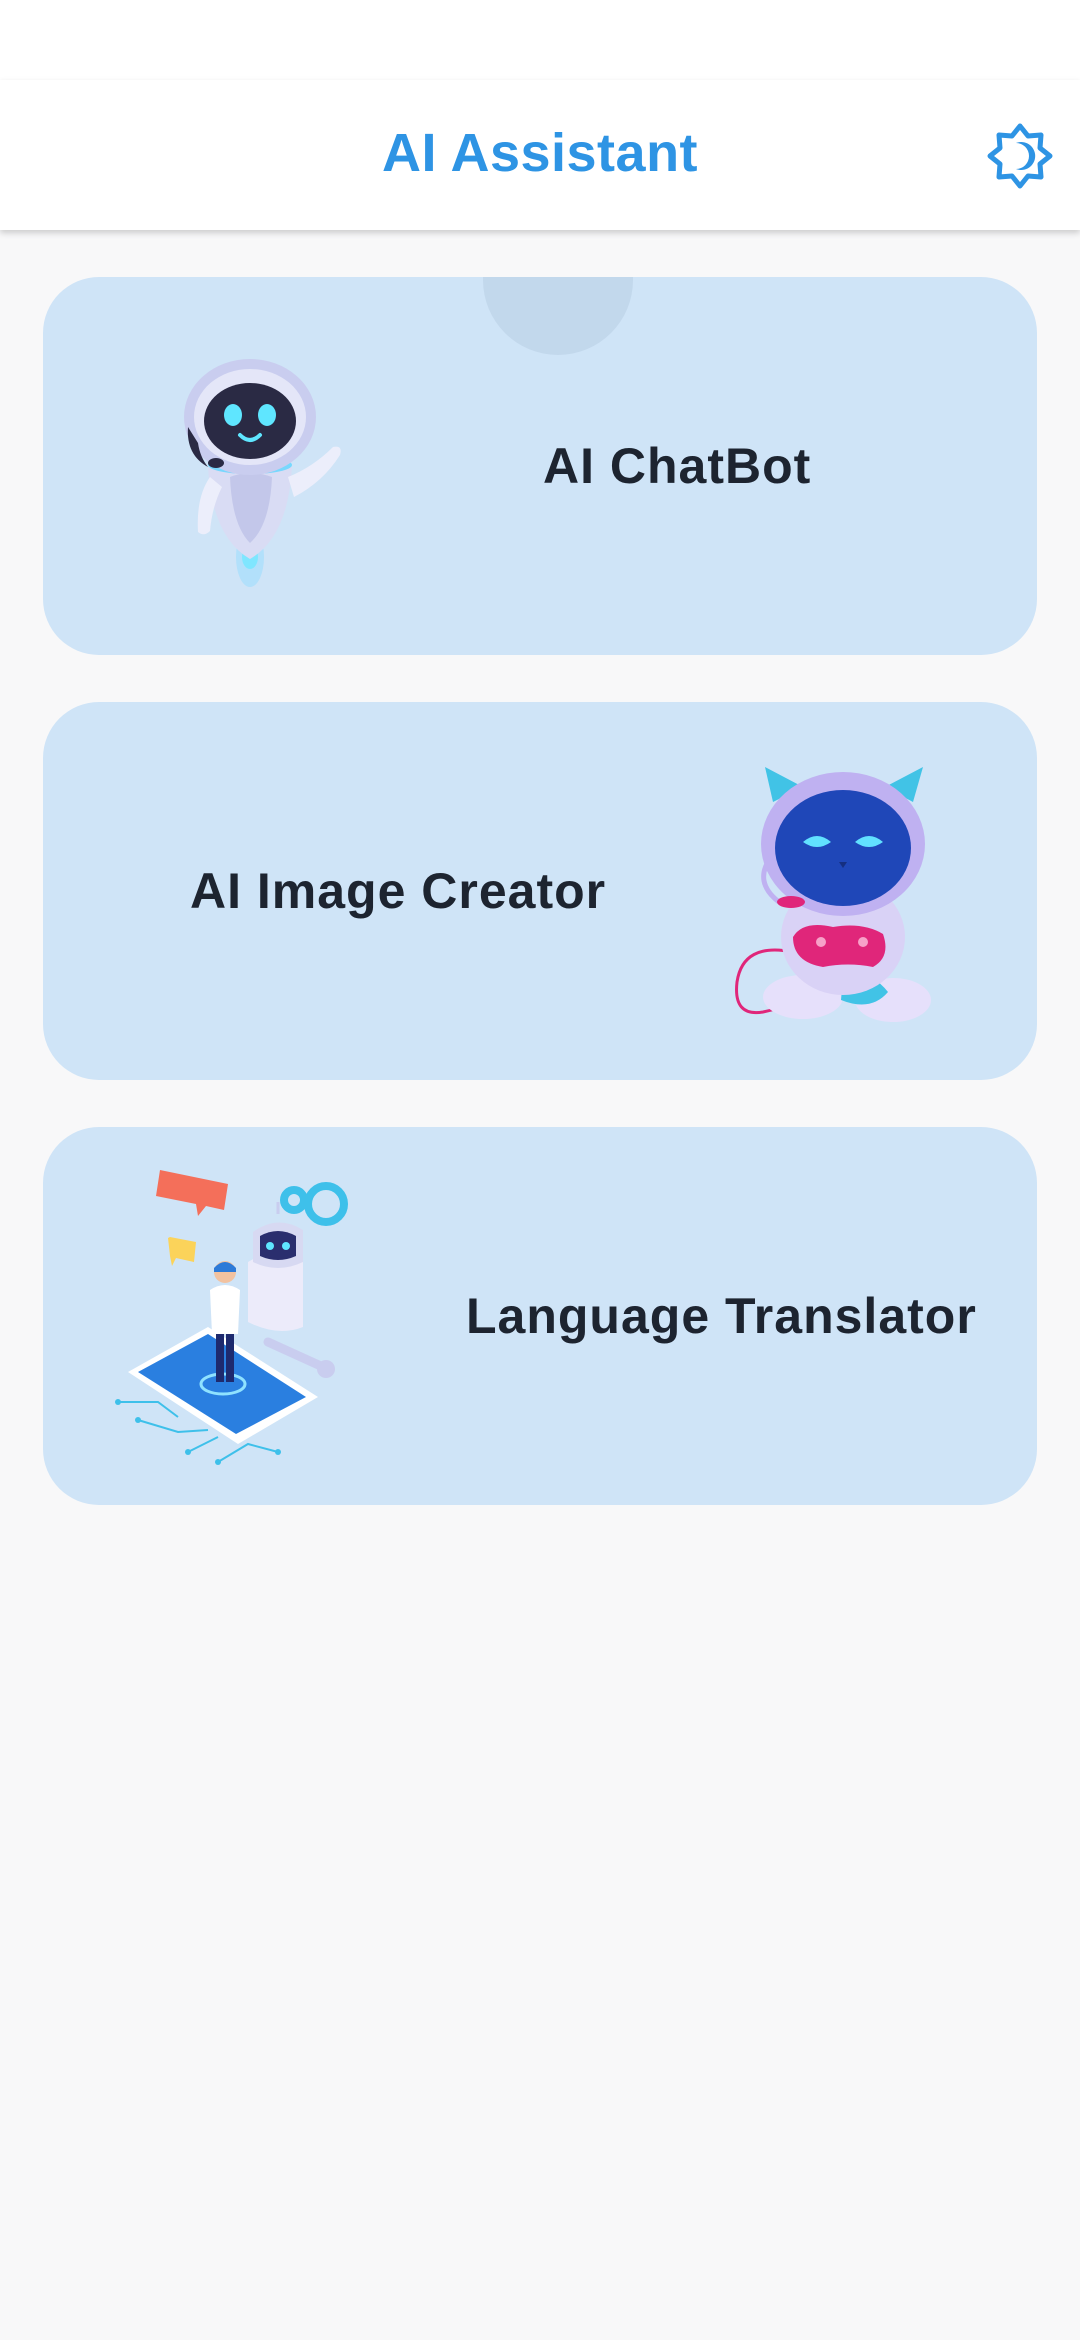 Image resolution: width=1080 pixels, height=2340 pixels. Describe the element at coordinates (558, 316) in the screenshot. I see `touch-ripple` at that location.